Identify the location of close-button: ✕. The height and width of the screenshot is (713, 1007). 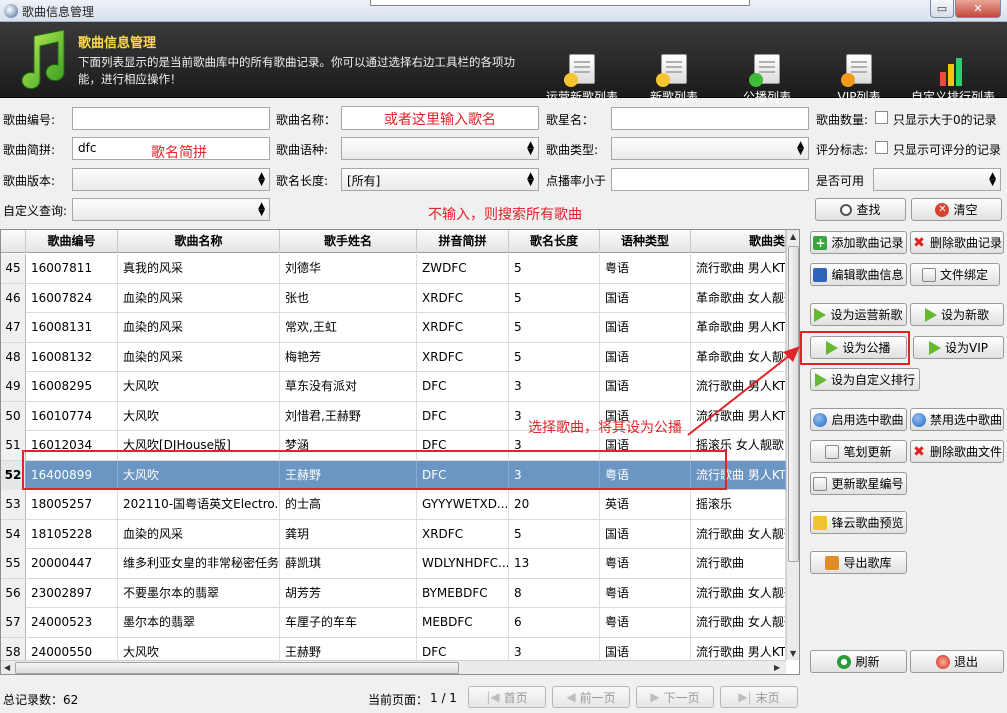
(978, 9).